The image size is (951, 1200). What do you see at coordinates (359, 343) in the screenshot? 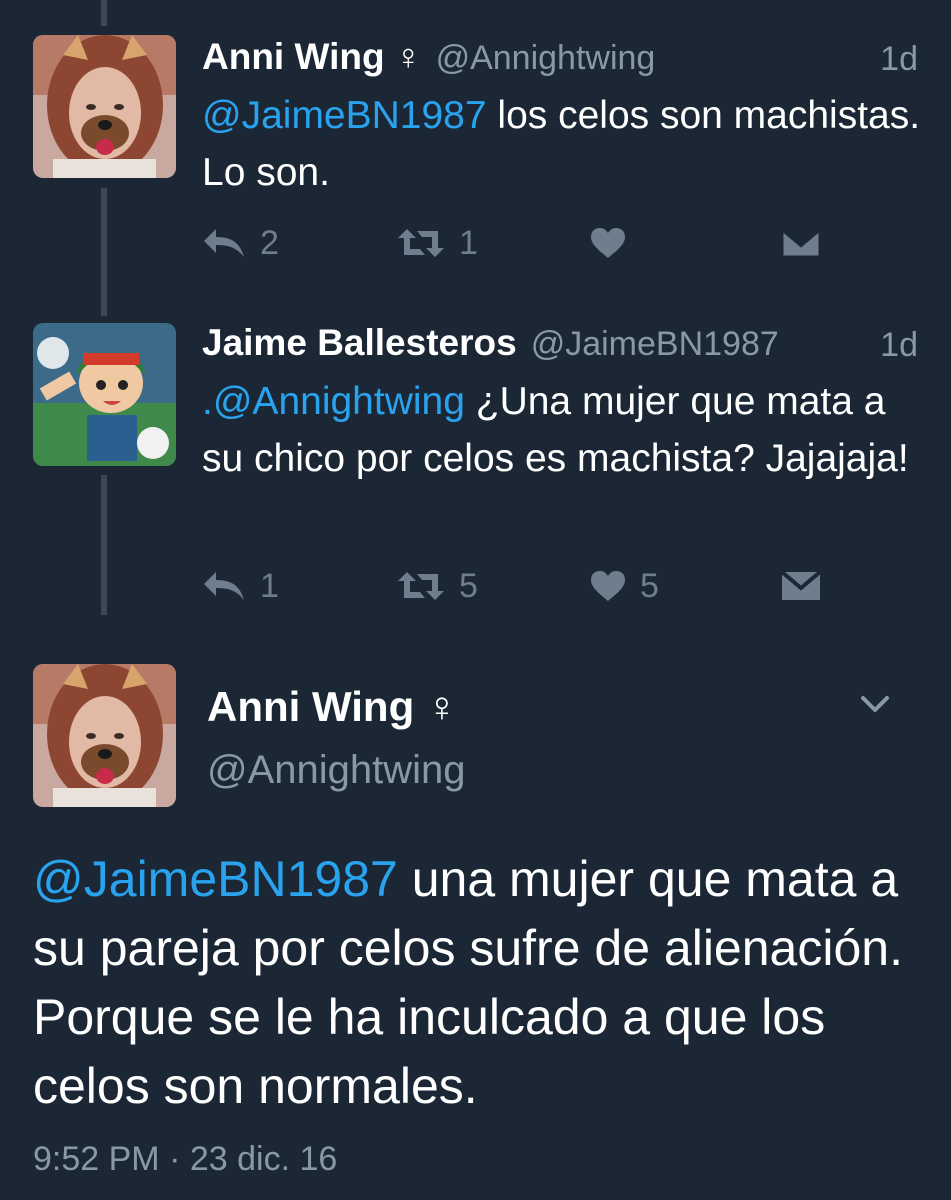
I see `display-name: Jaime Ballesteros` at bounding box center [359, 343].